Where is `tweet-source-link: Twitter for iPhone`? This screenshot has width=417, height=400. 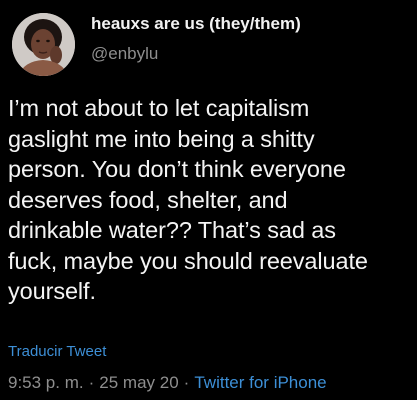 tweet-source-link: Twitter for iPhone is located at coordinates (260, 382).